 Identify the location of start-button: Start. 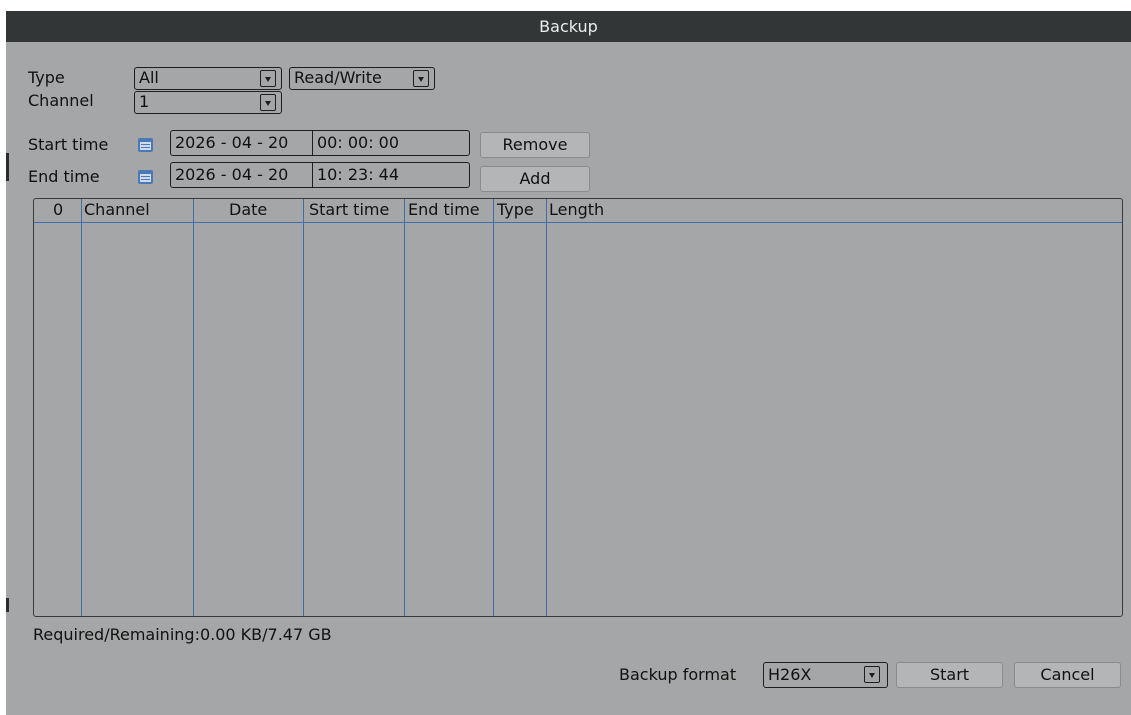
(949, 675).